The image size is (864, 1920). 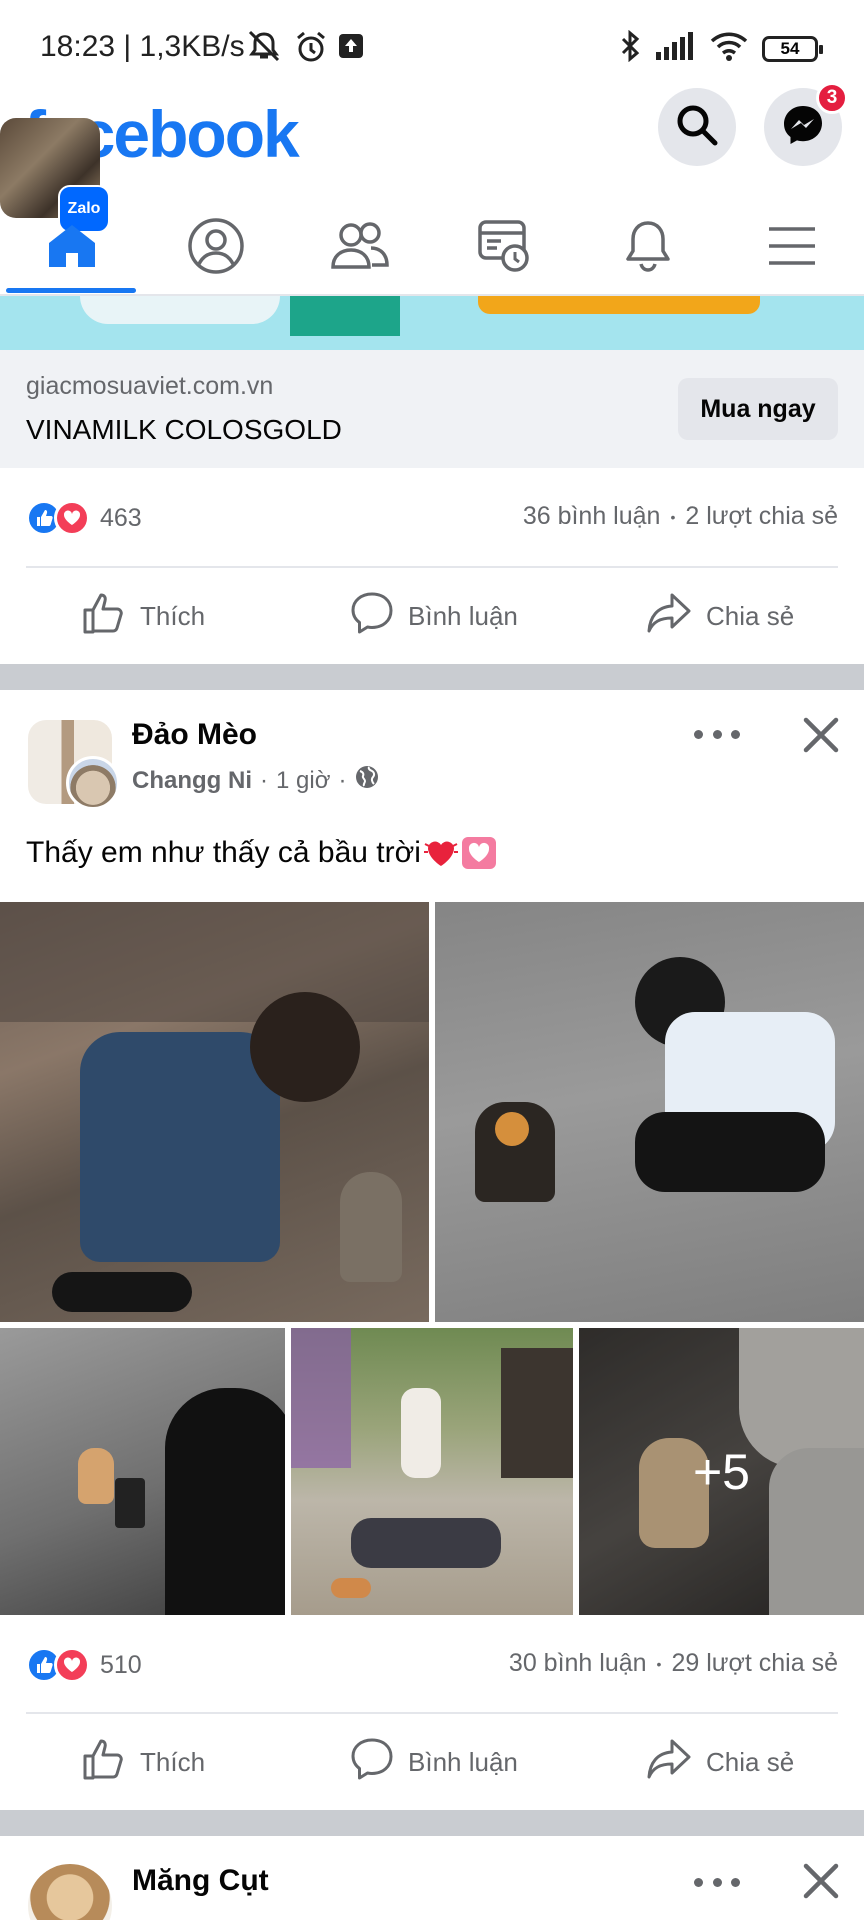 I want to click on ad-reactions: 463, so click(x=84, y=518).